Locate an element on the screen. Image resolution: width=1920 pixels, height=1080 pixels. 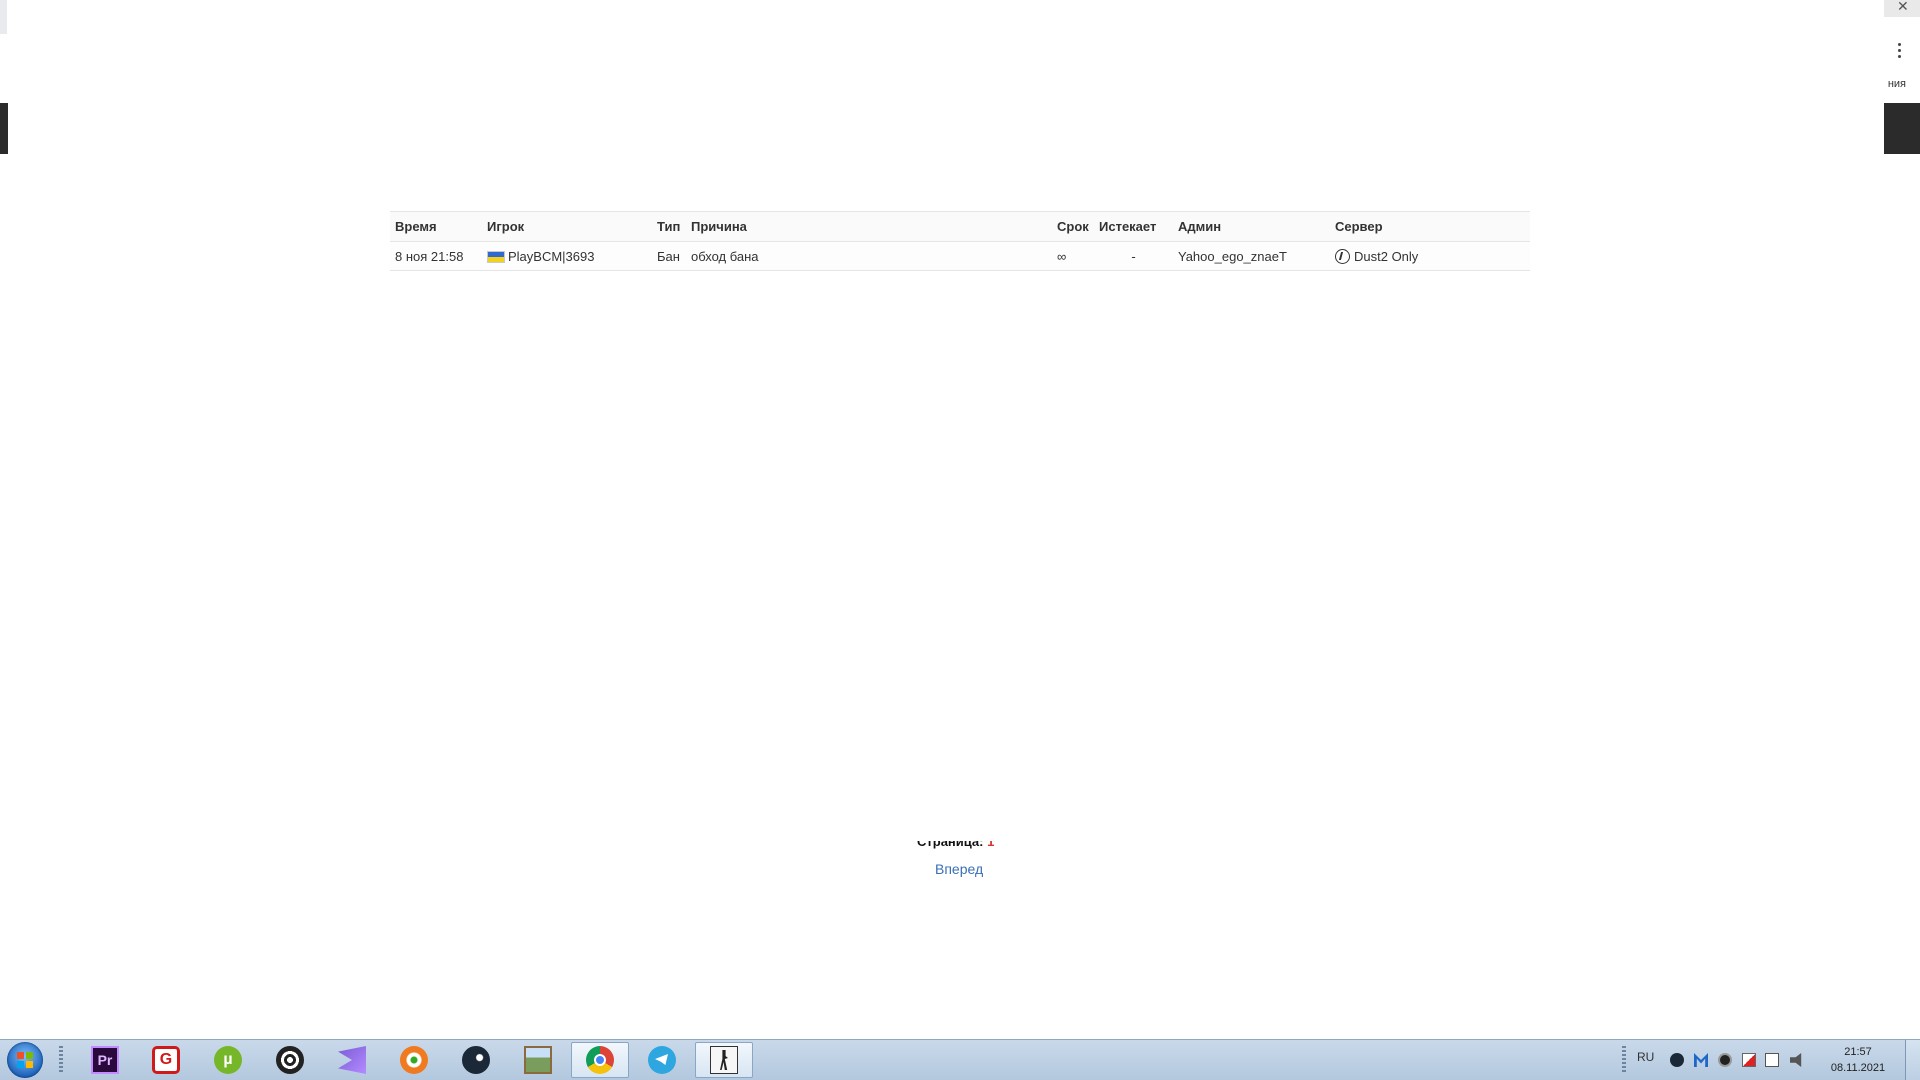
close-icon: ✕ is located at coordinates (1903, 7).